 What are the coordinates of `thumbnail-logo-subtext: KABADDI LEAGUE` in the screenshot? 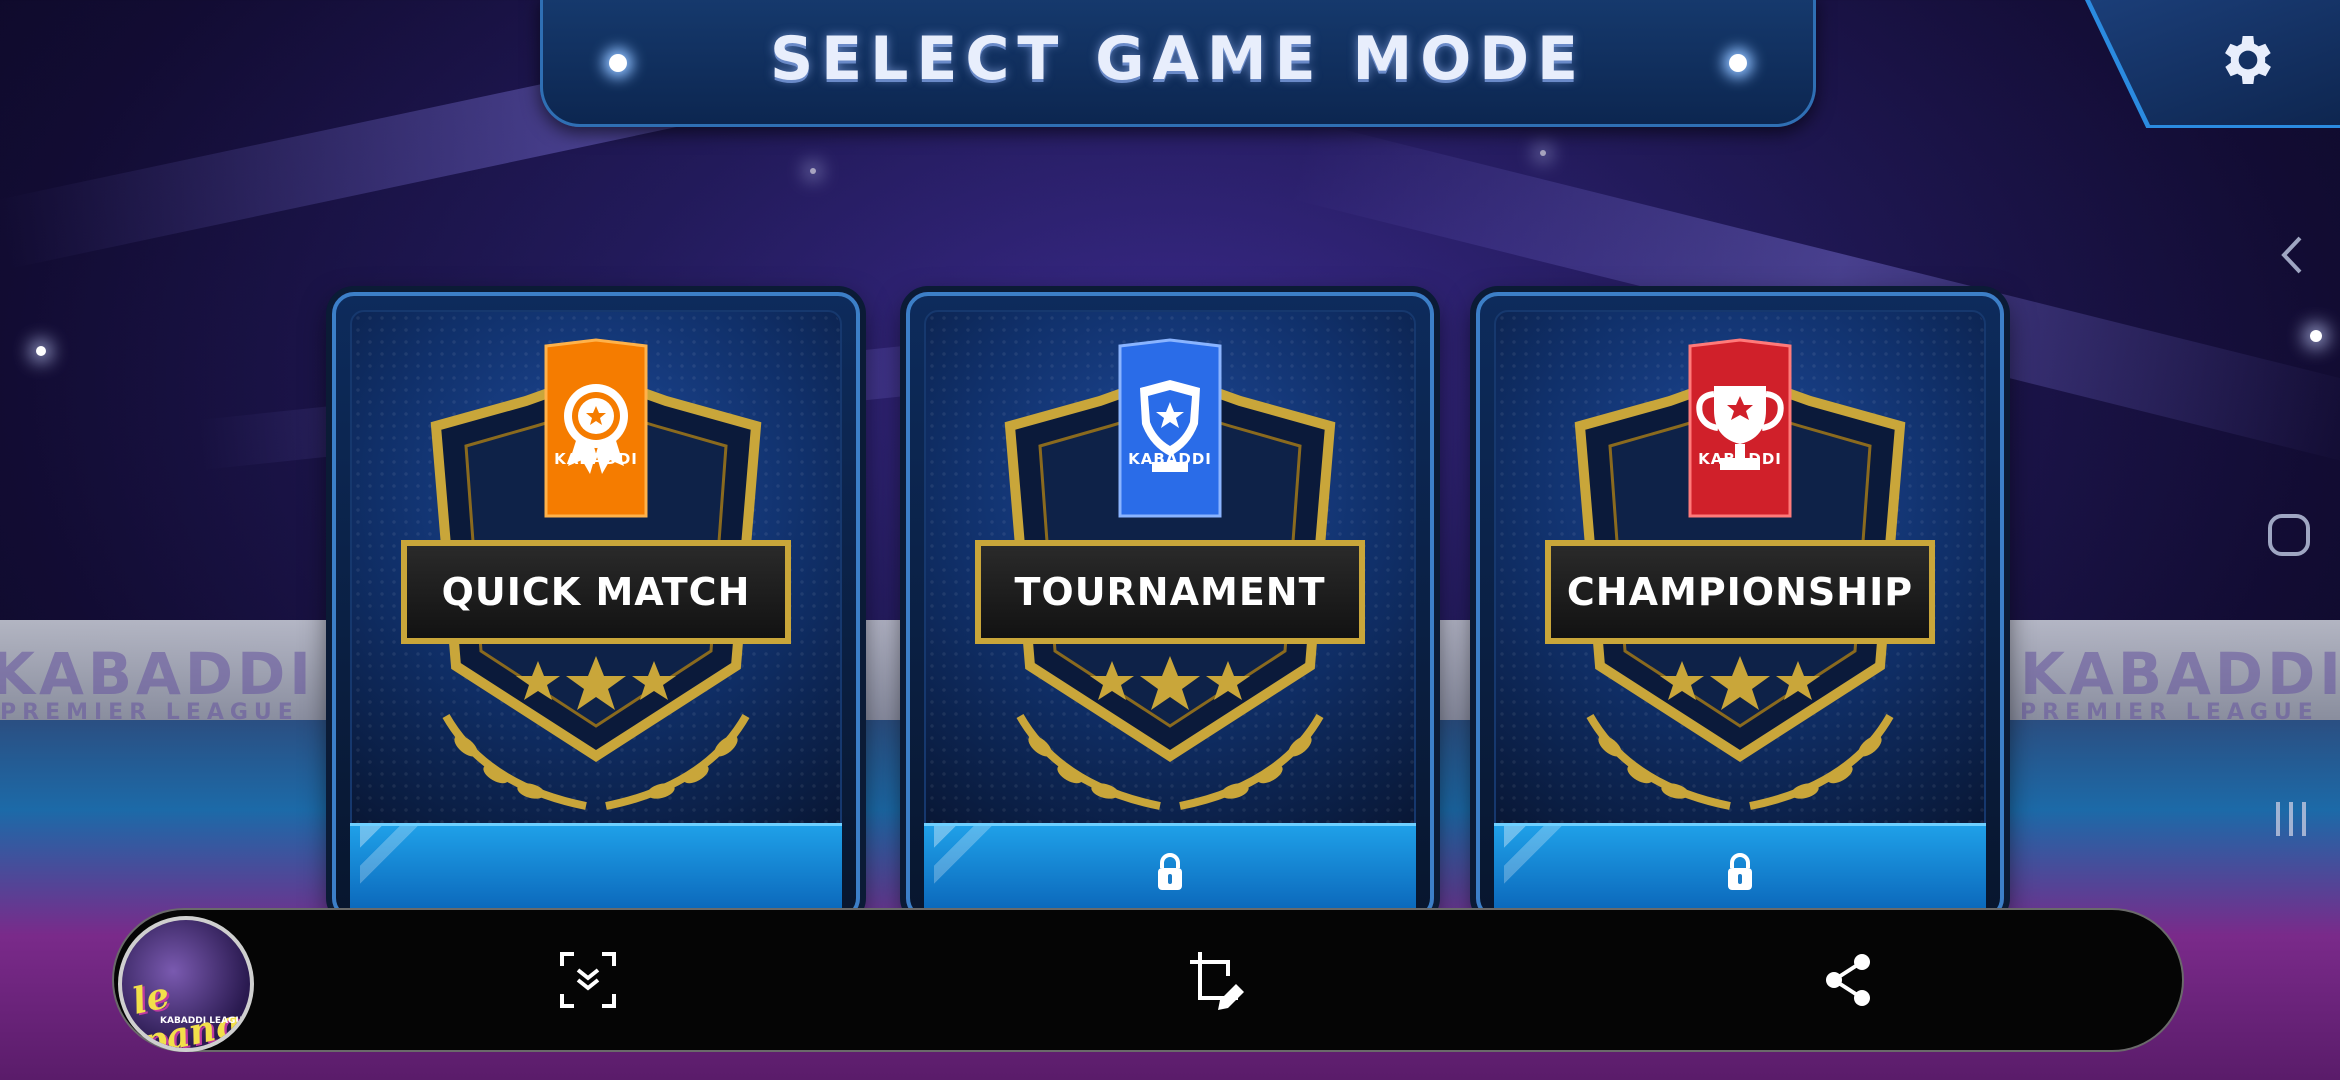 It's located at (204, 1021).